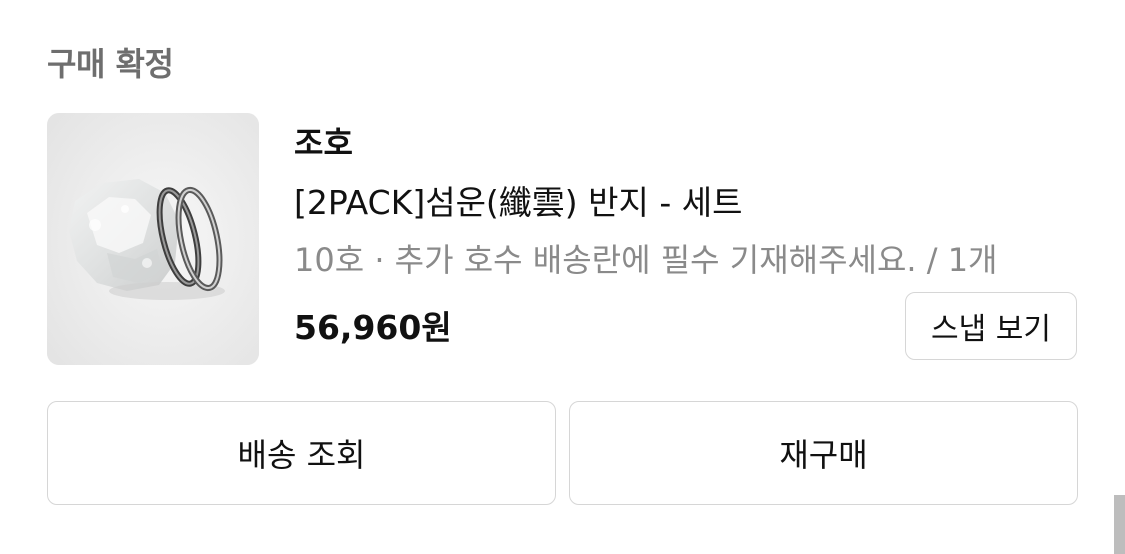  I want to click on delivery-tracking-button: 배송 조회, so click(301, 453).